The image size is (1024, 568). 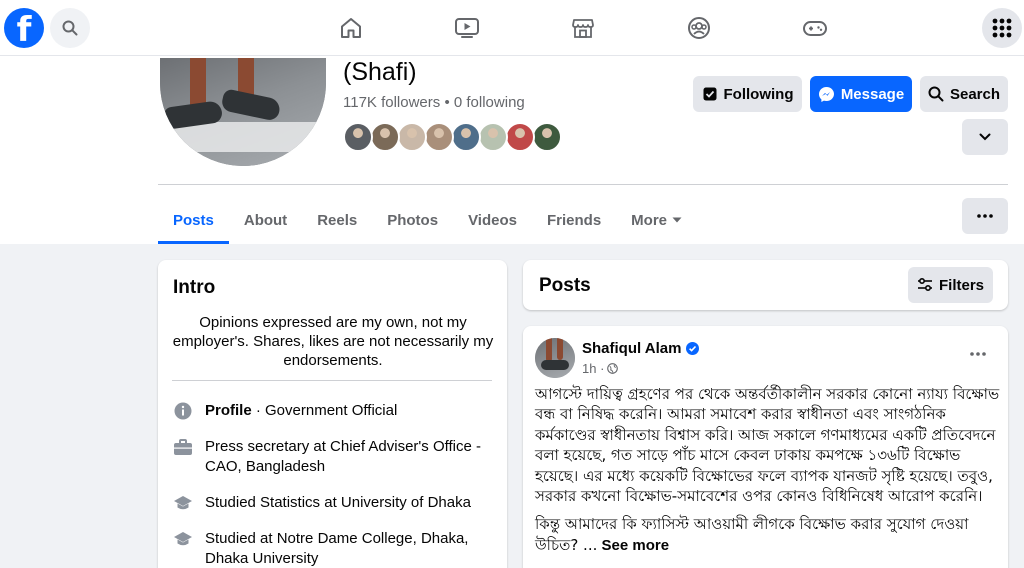 I want to click on post-time-text: 1h ·, so click(x=593, y=368).